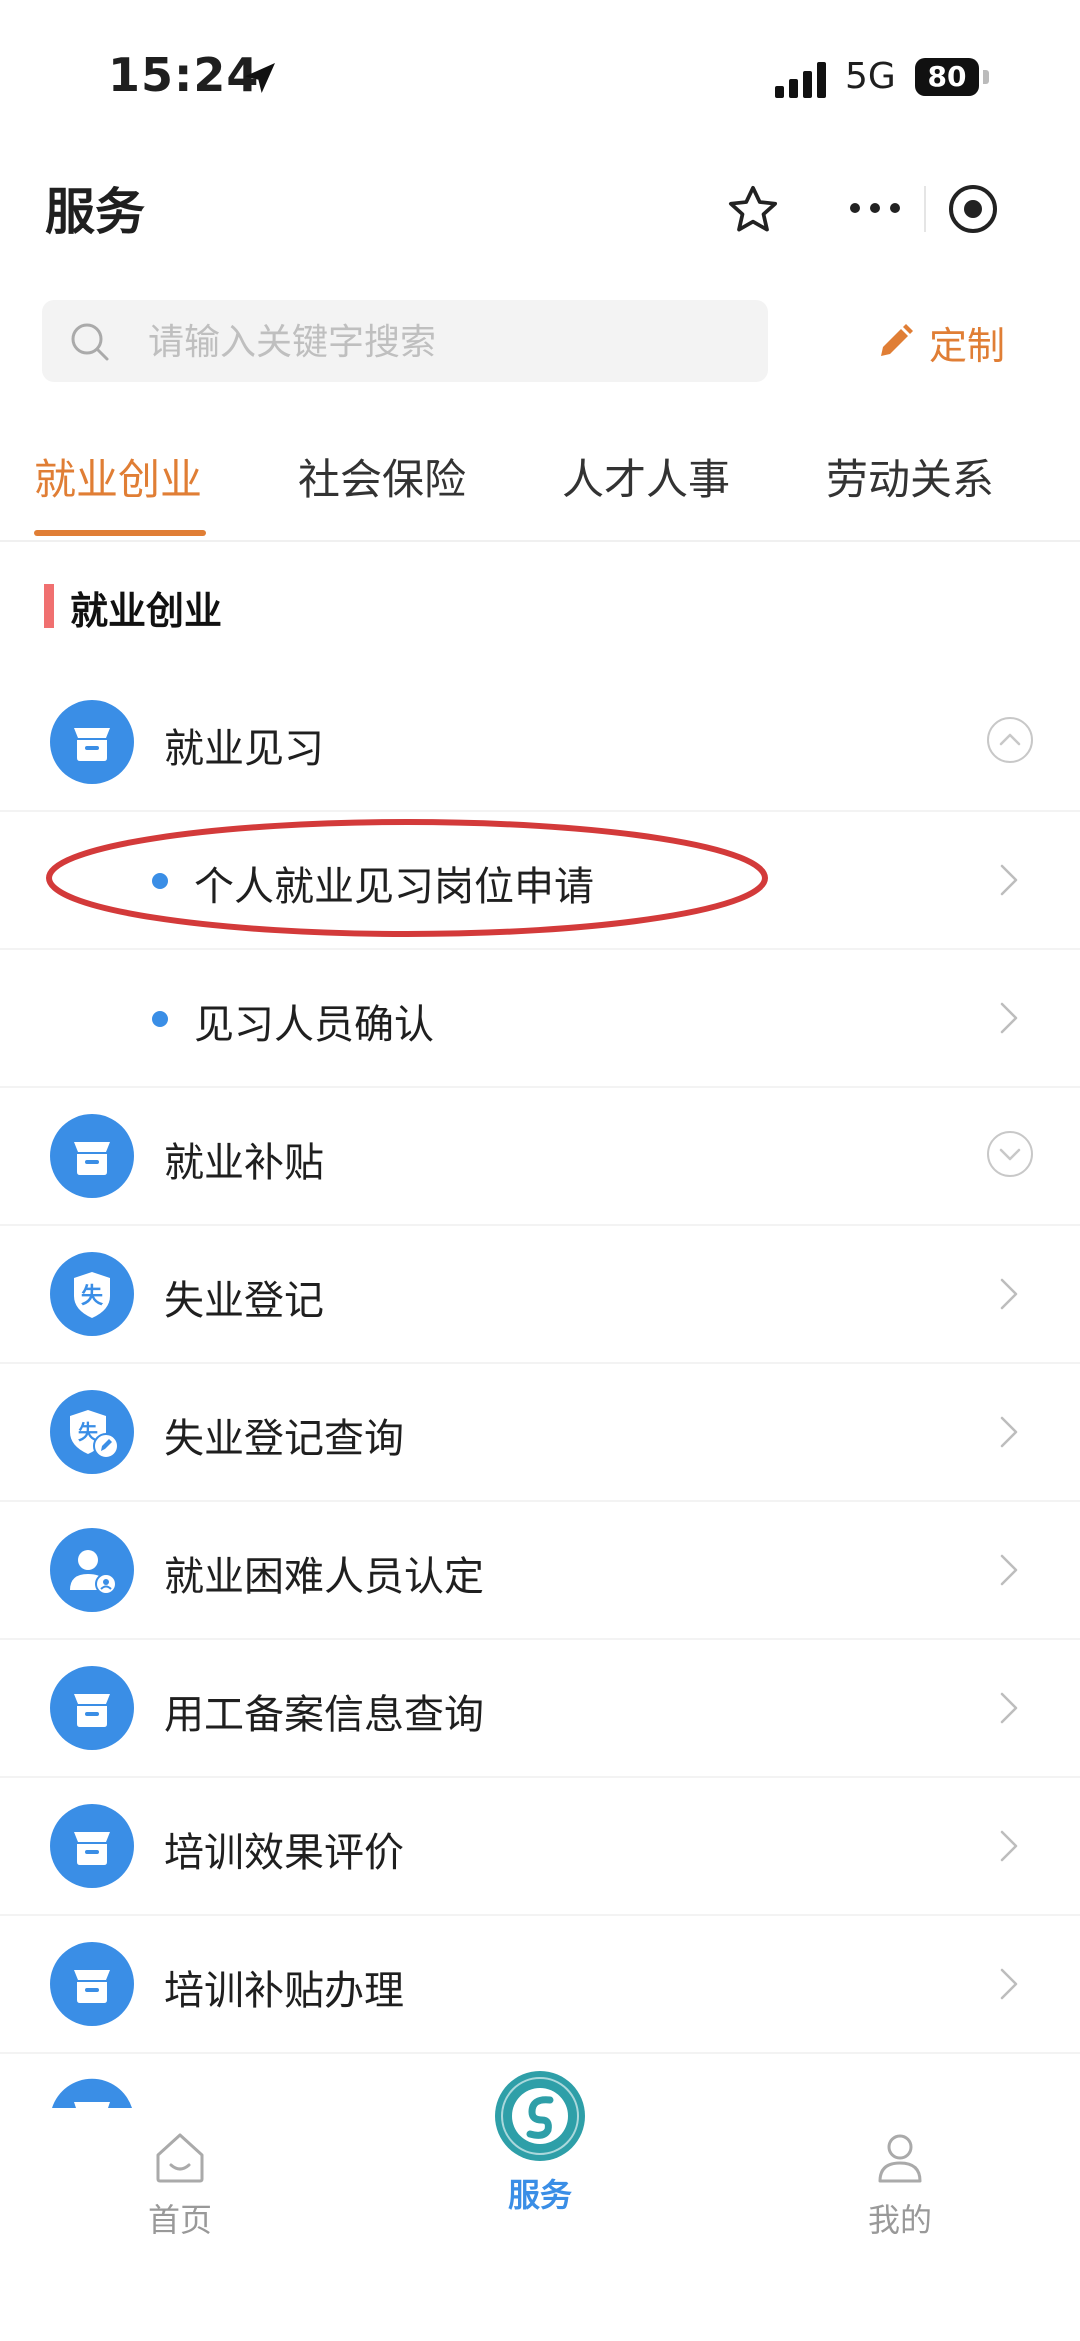 The width and height of the screenshot is (1080, 2341). I want to click on expand-toggle-icon, so click(1010, 1154).